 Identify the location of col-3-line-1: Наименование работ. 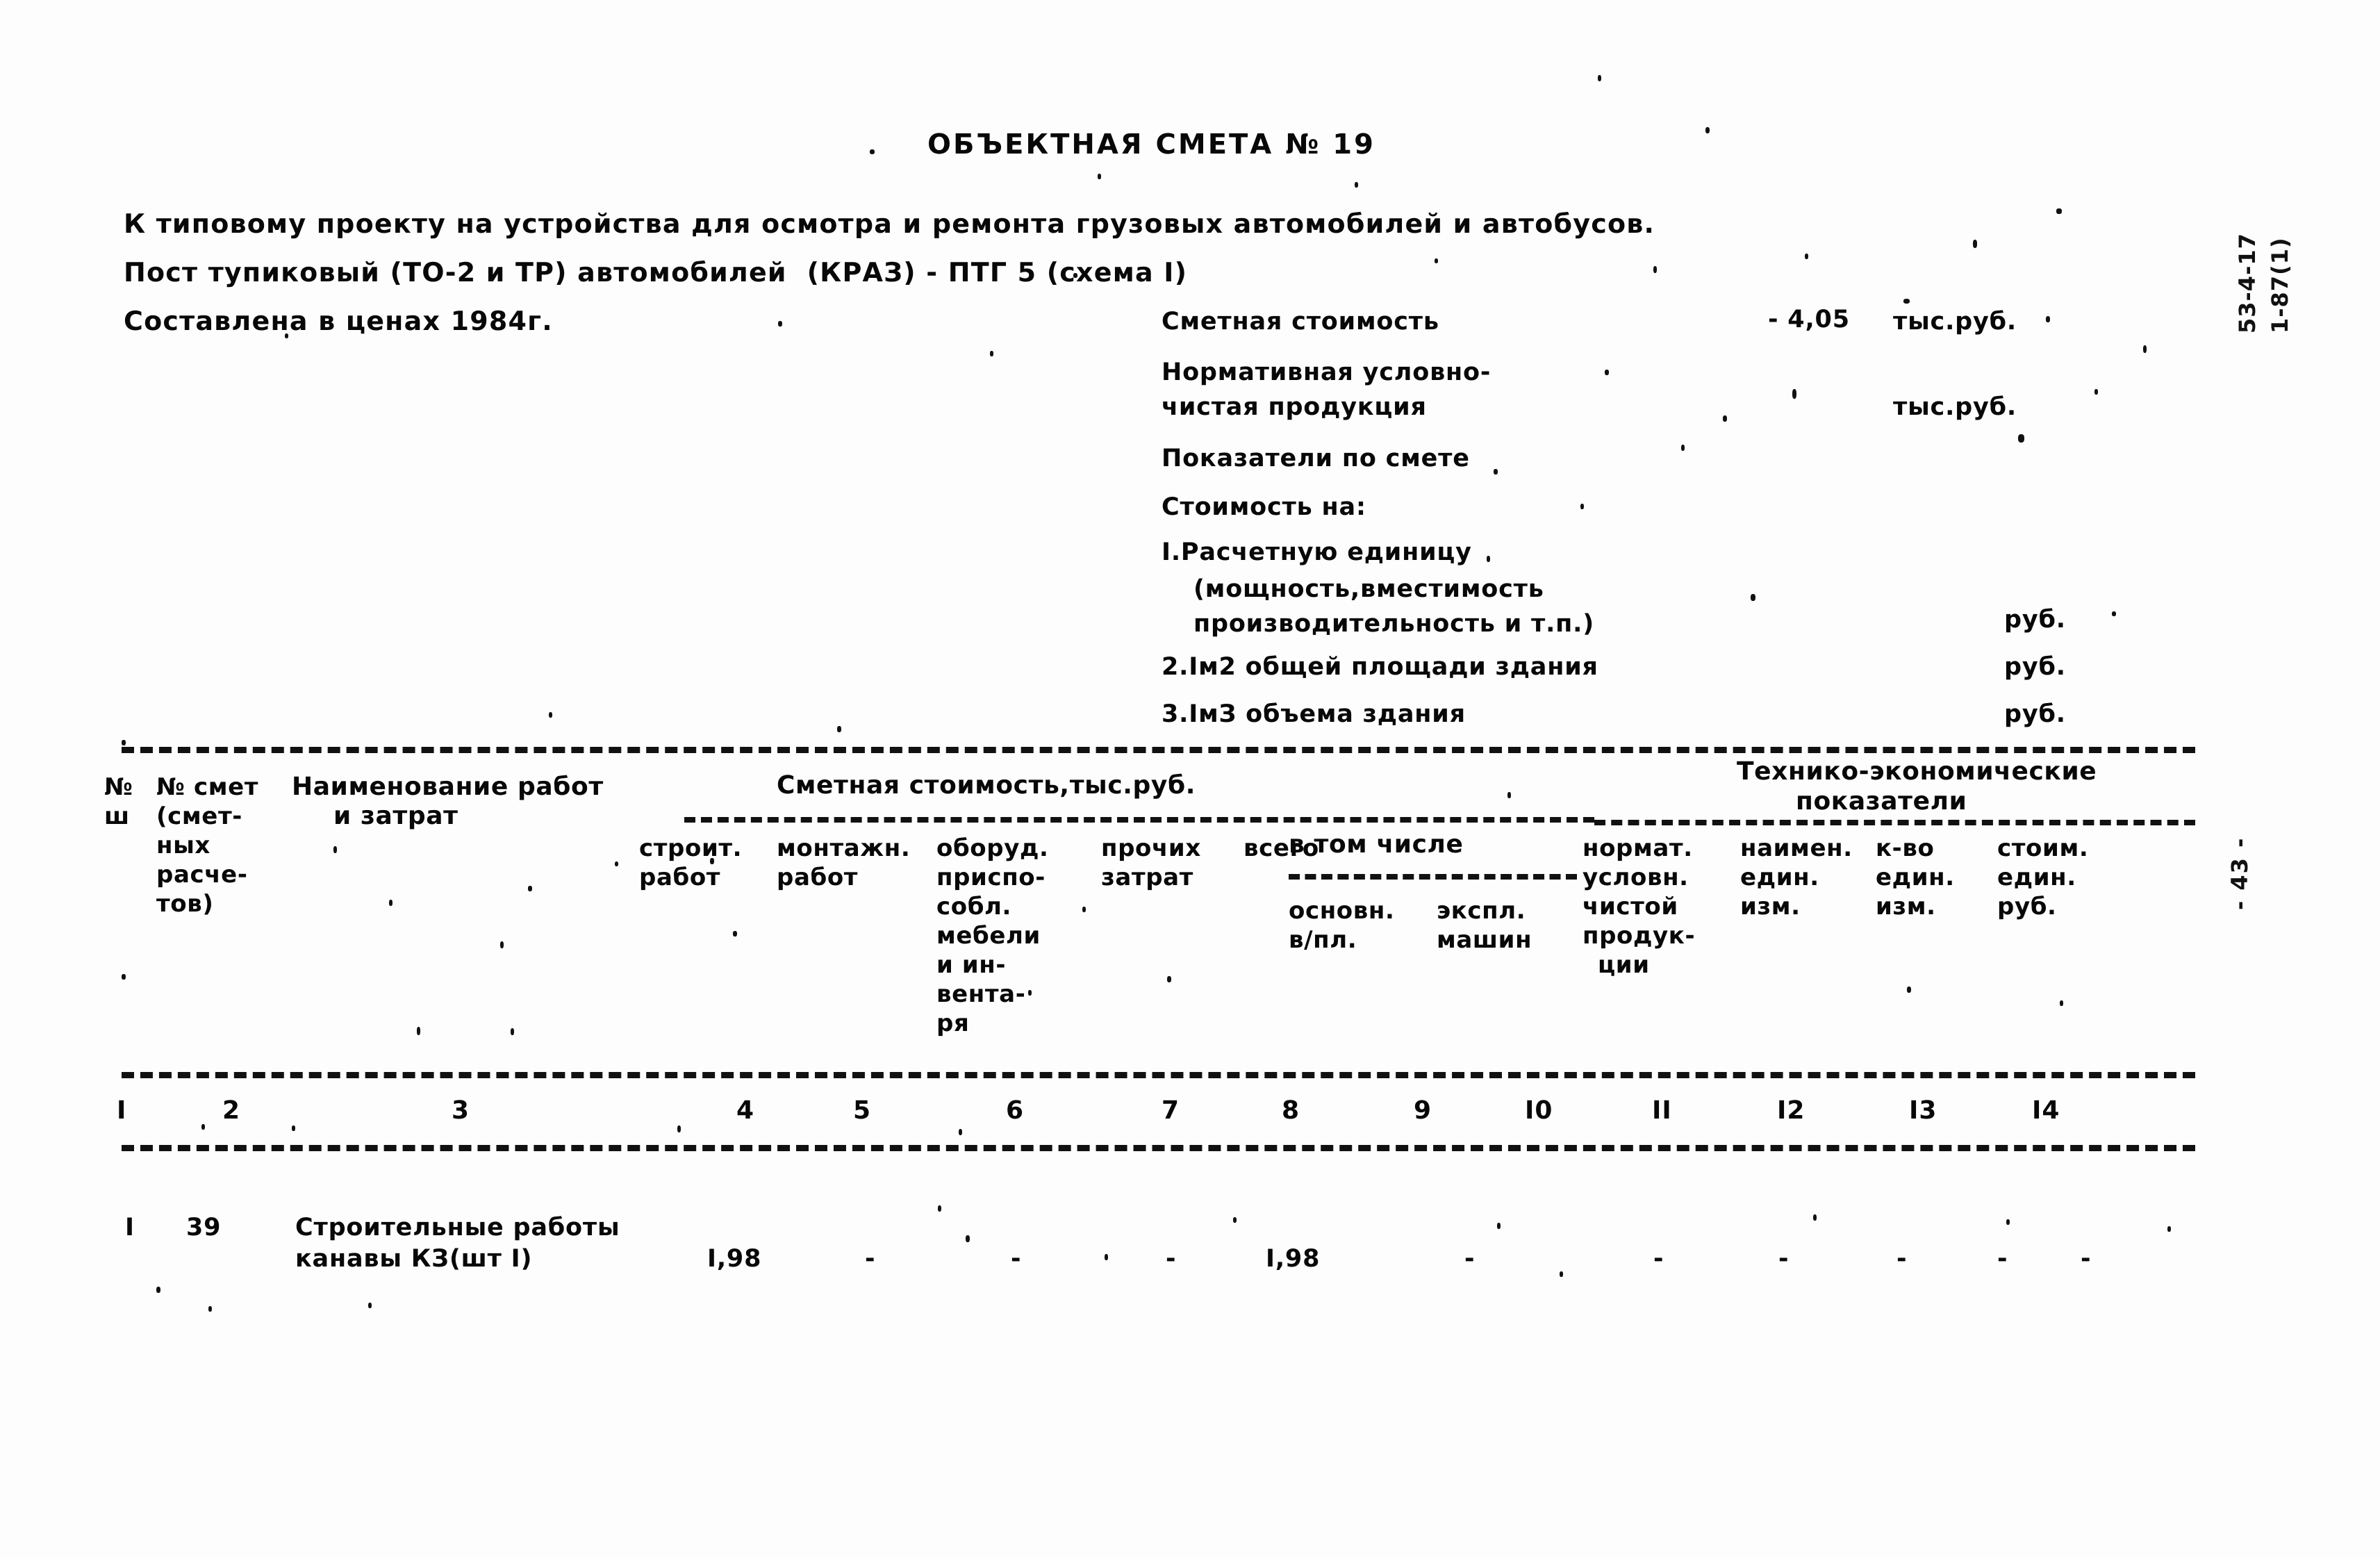
(448, 787).